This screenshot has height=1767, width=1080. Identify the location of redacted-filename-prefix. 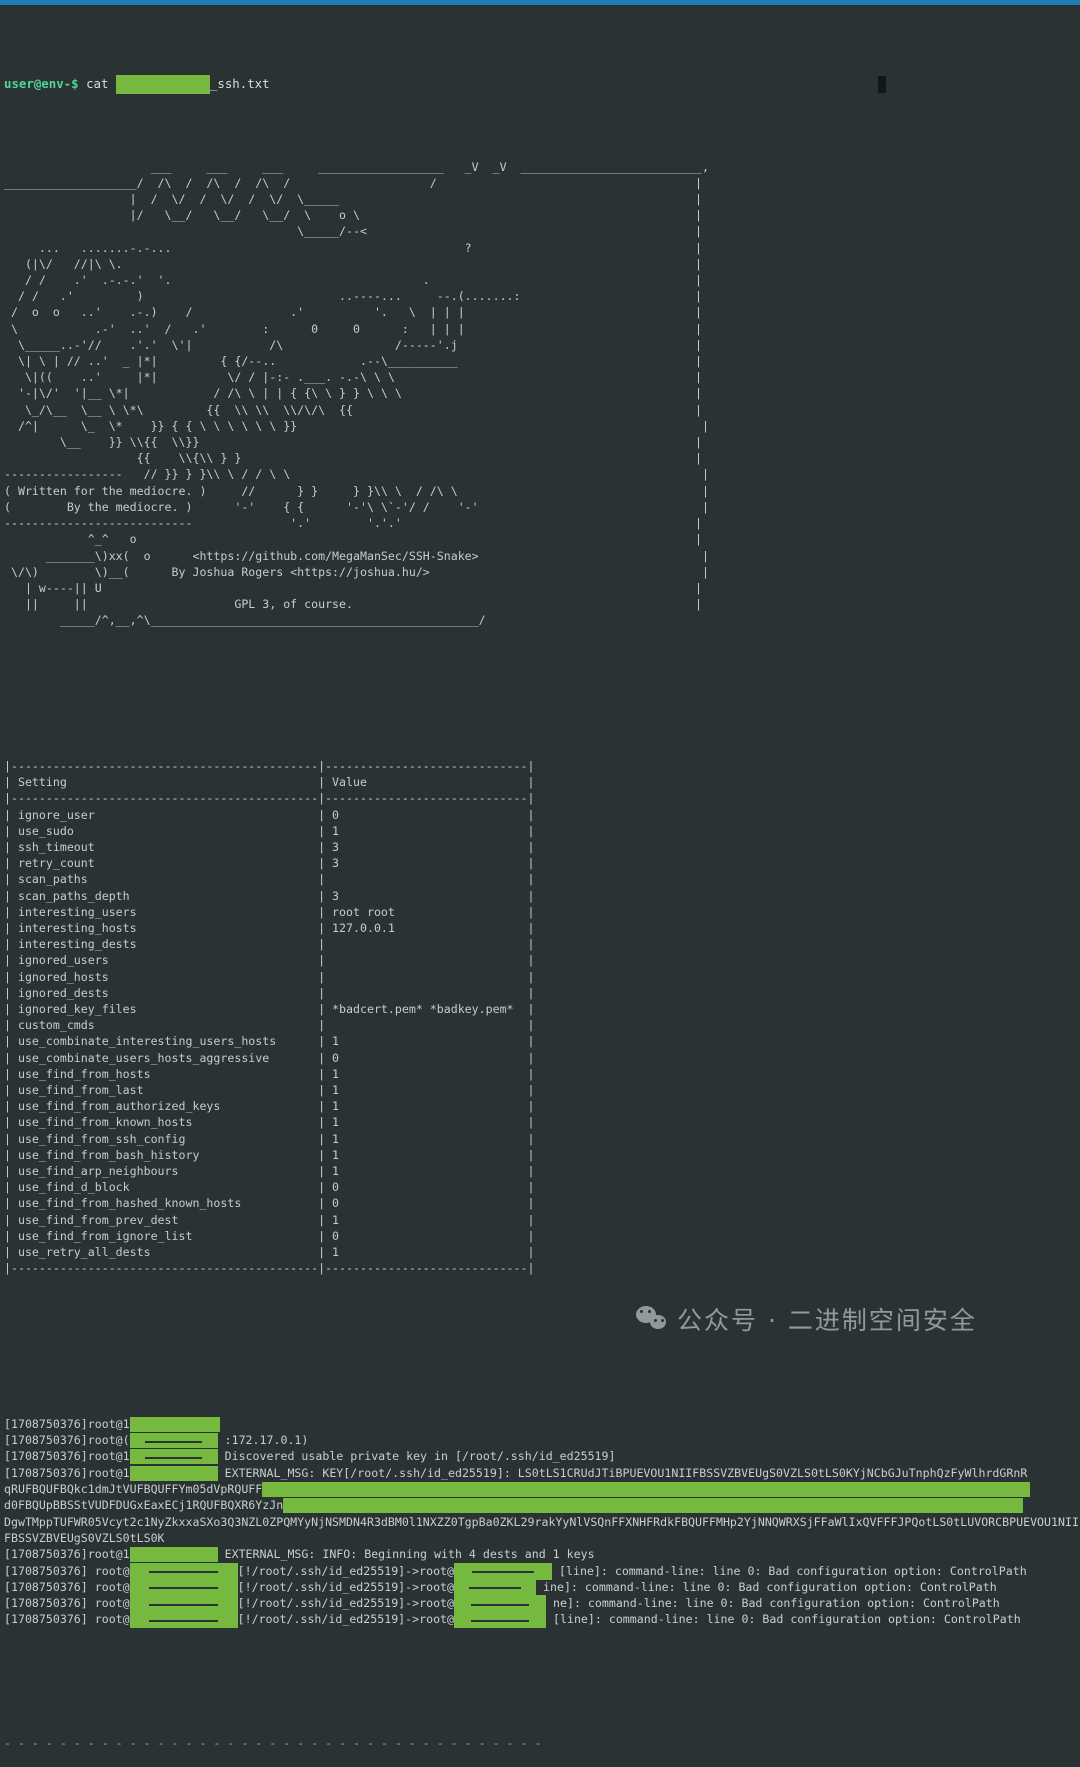
(162, 84).